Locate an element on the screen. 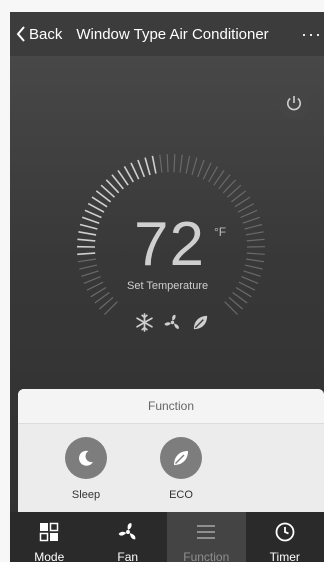 The image size is (324, 562). eco-function-button: ECO is located at coordinates (181, 469).